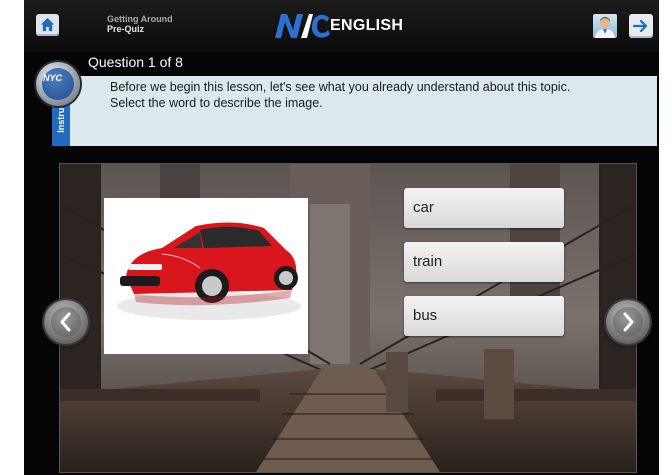  What do you see at coordinates (135, 62) in the screenshot?
I see `question-counter: Question 1 of 8` at bounding box center [135, 62].